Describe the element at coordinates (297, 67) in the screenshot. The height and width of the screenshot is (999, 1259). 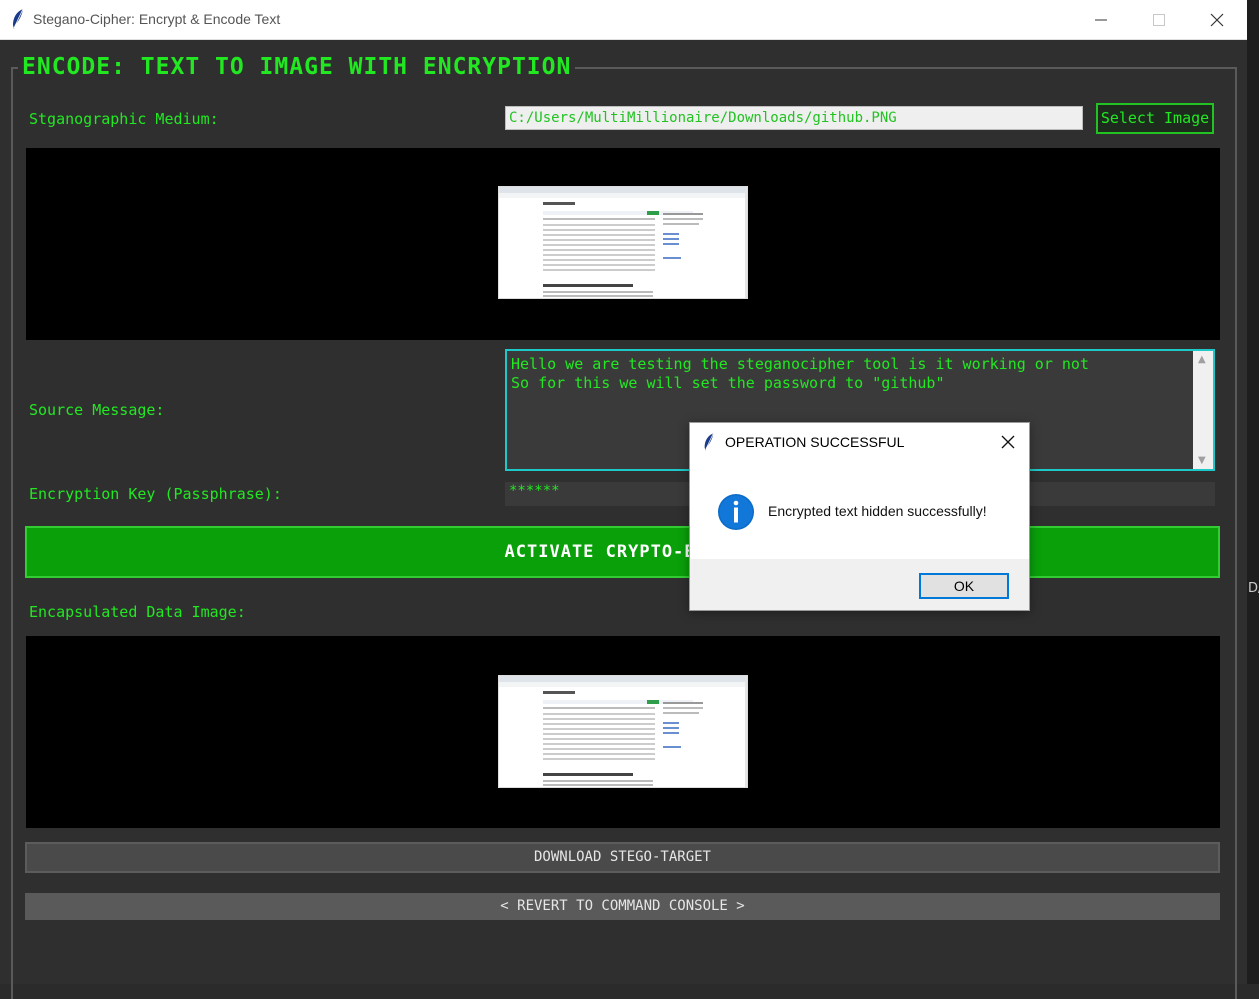
I see `section-title: ENCODE: TEXT TO IMAGE WITH ENCRYPTION` at that location.